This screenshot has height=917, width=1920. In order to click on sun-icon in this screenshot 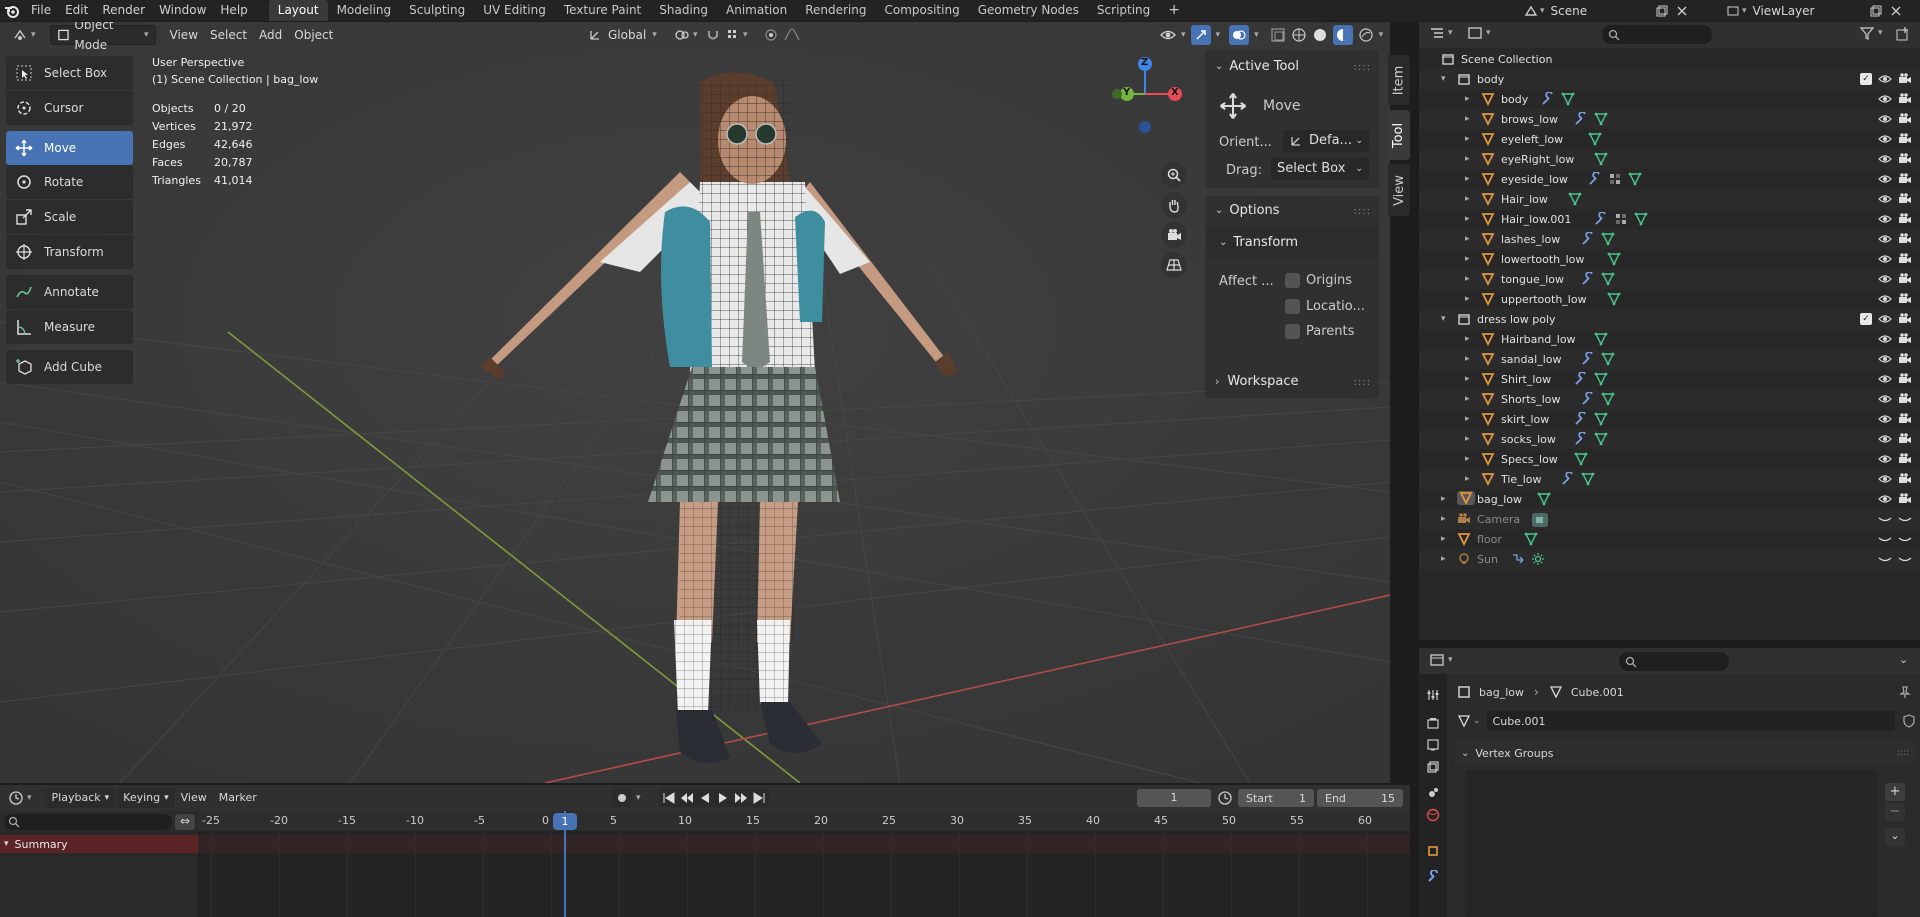, I will do `click(1538, 559)`.